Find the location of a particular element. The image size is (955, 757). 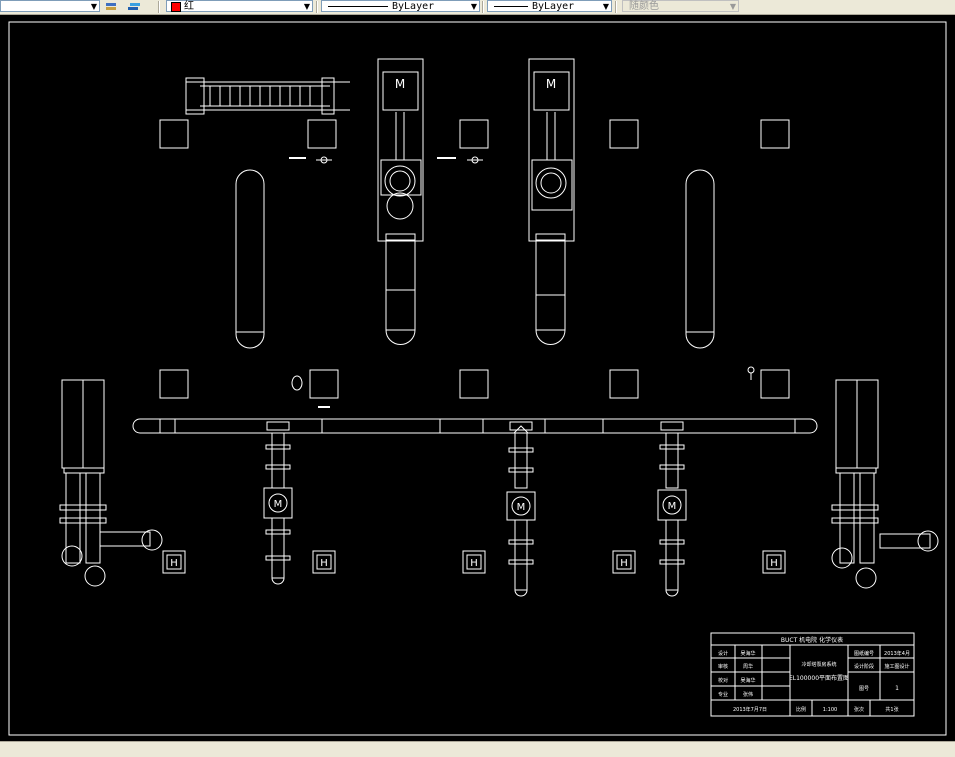

color-swatch-icon is located at coordinates (176, 7).